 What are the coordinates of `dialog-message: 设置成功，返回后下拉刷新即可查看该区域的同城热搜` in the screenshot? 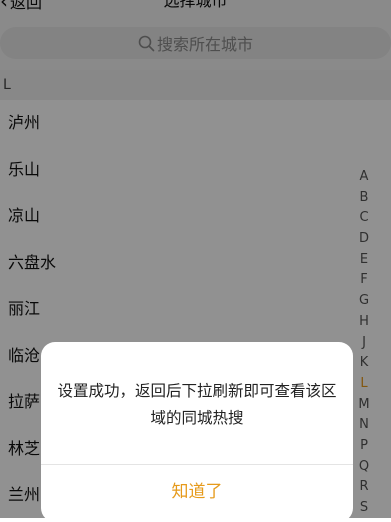 It's located at (197, 404).